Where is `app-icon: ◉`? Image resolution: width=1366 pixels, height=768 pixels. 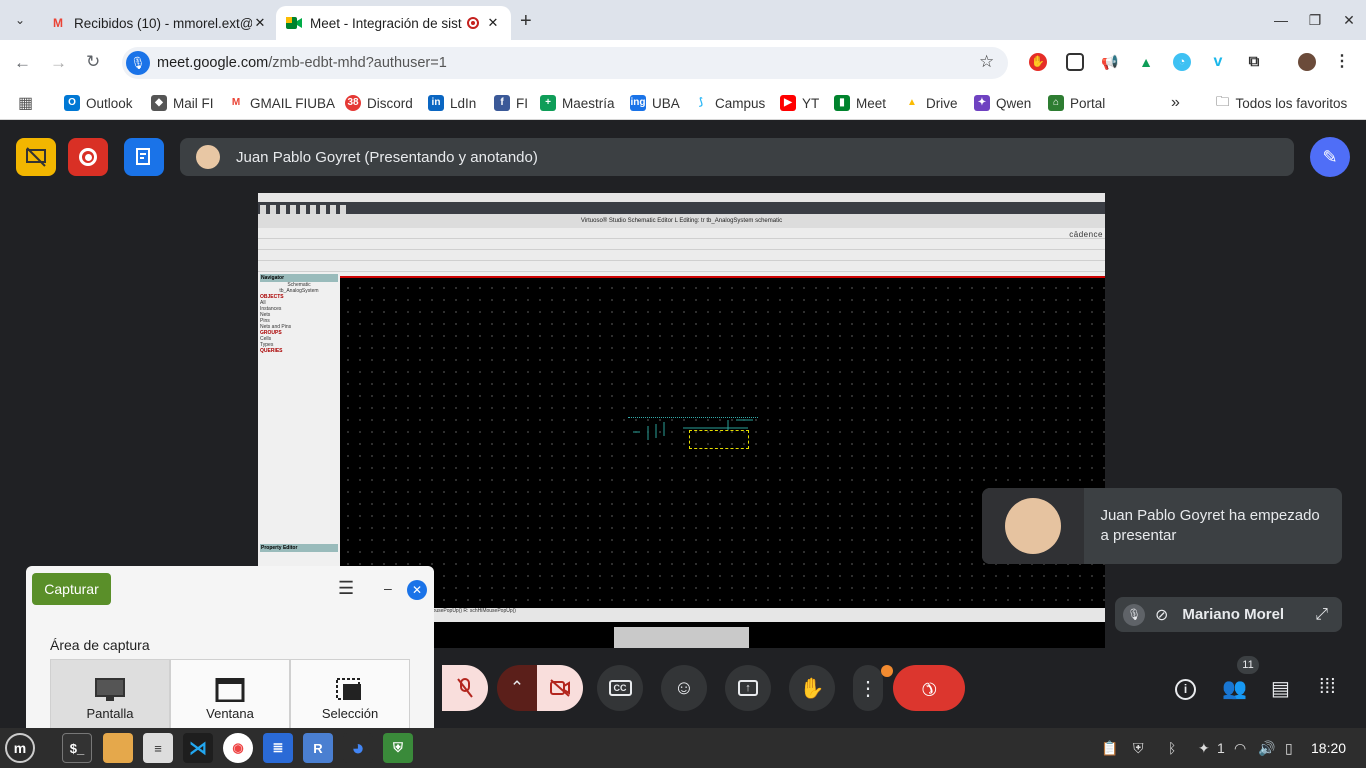 app-icon: ◉ is located at coordinates (238, 748).